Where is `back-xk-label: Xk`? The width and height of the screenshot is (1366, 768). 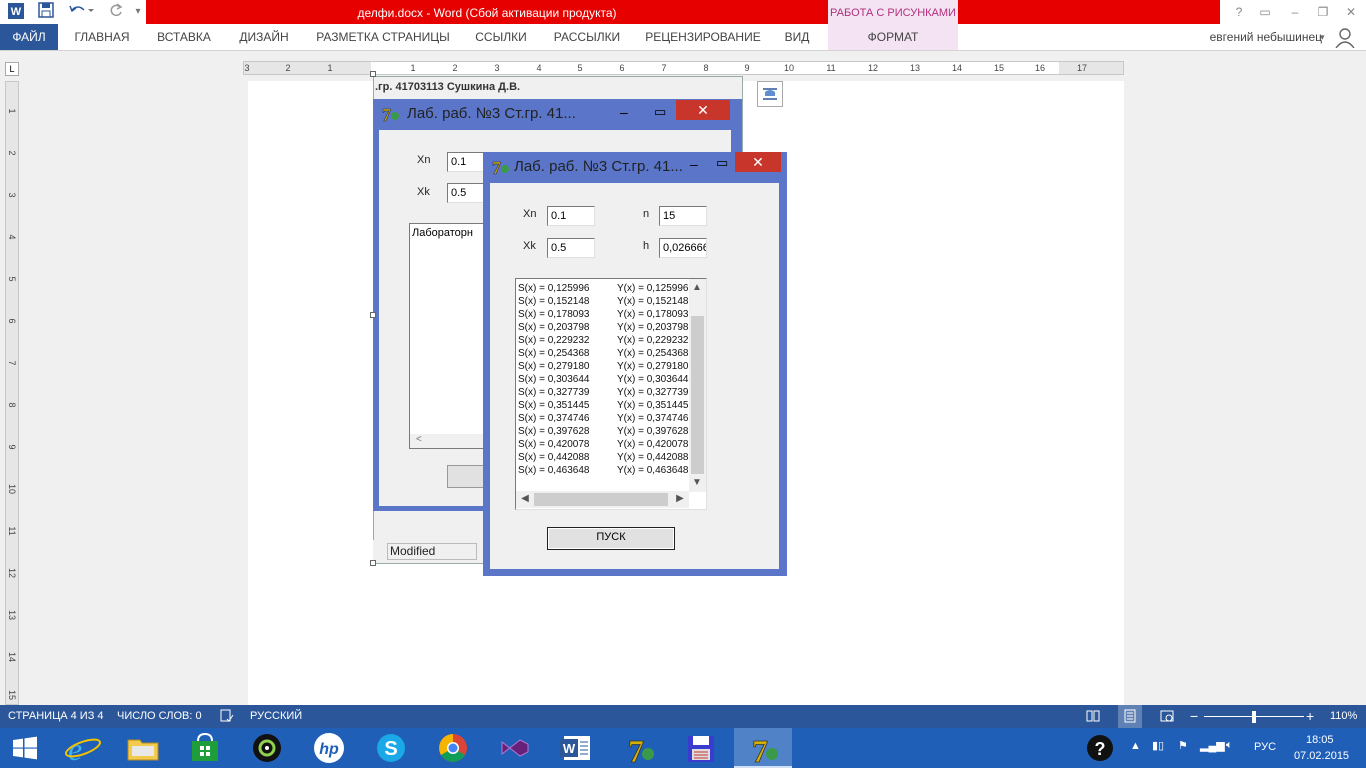 back-xk-label: Xk is located at coordinates (423, 192).